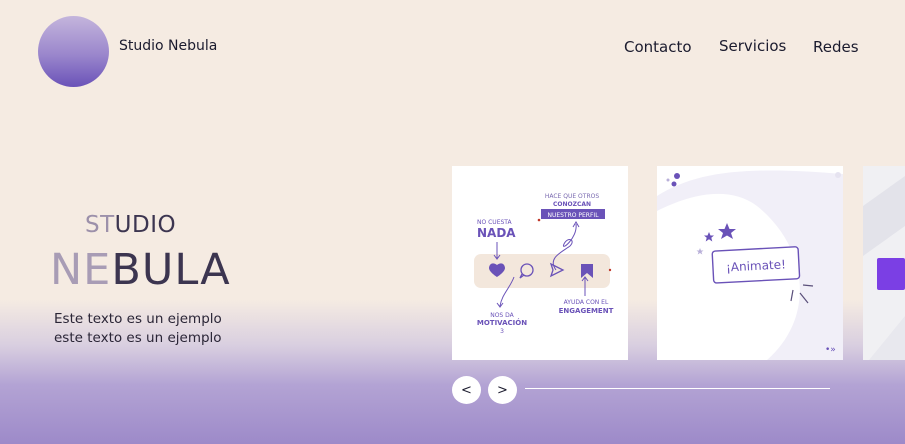 This screenshot has width=905, height=444. Describe the element at coordinates (572, 196) in the screenshot. I see `card1-hace-1: HACE QUE OTROS` at that location.